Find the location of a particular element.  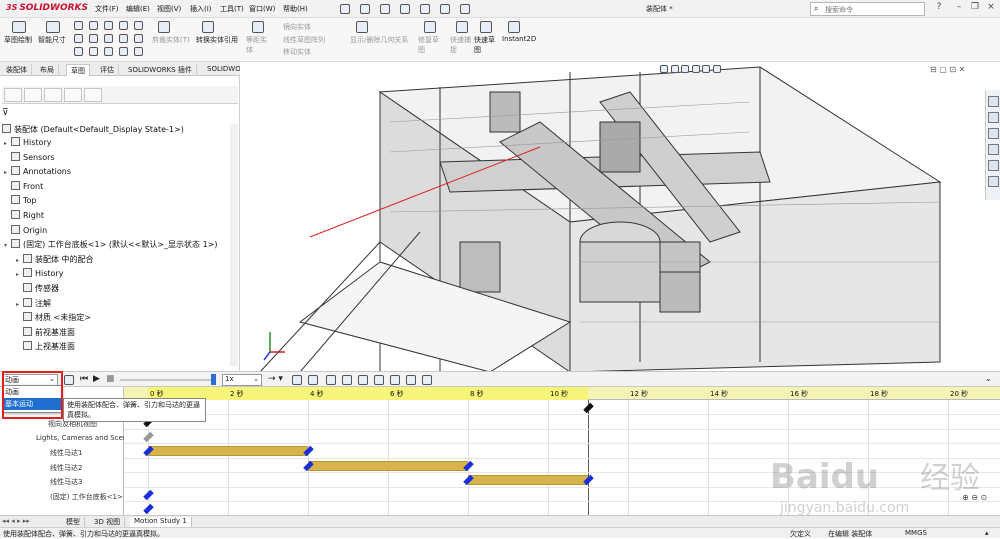

motion-tree-item: 线性马达2 is located at coordinates (66, 468).